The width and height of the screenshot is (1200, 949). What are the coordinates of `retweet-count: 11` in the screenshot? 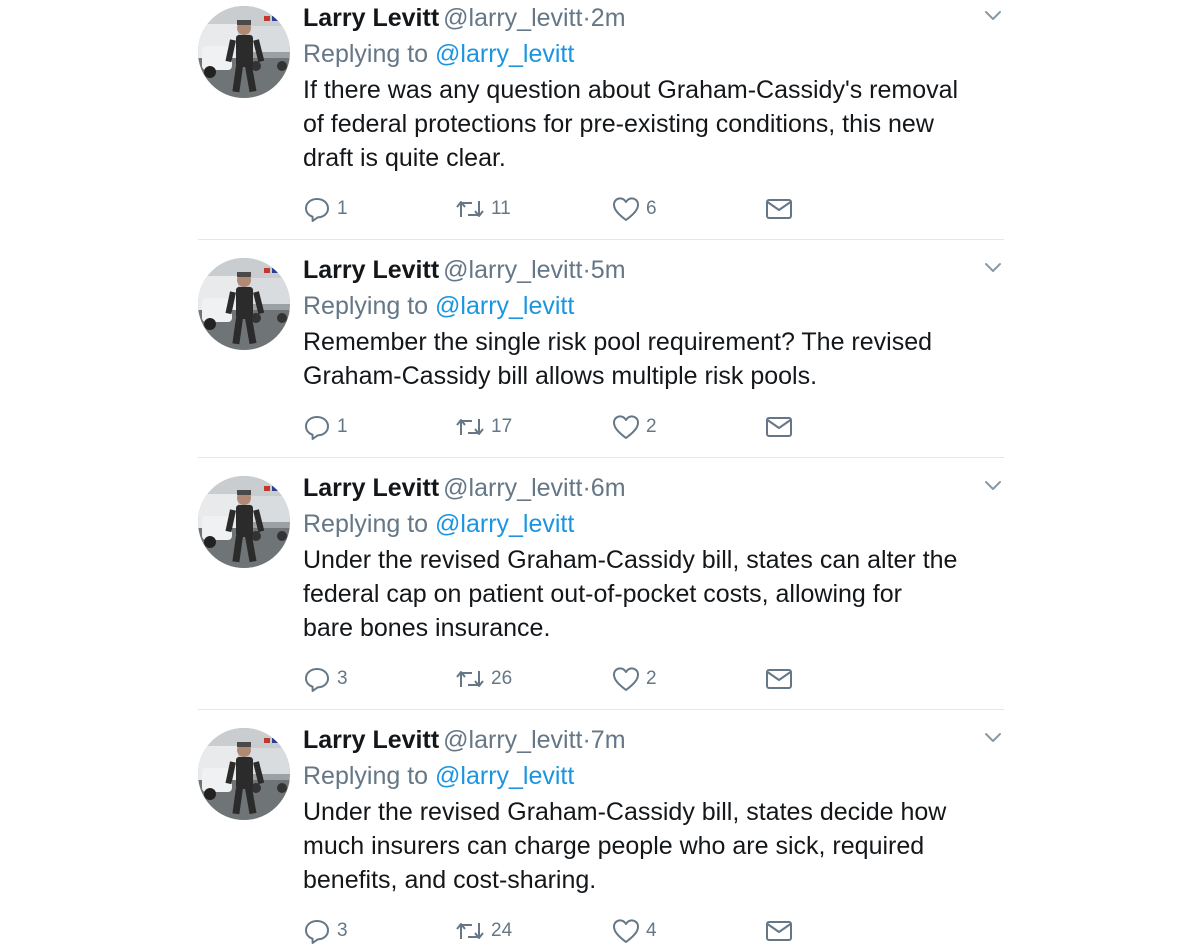 It's located at (501, 208).